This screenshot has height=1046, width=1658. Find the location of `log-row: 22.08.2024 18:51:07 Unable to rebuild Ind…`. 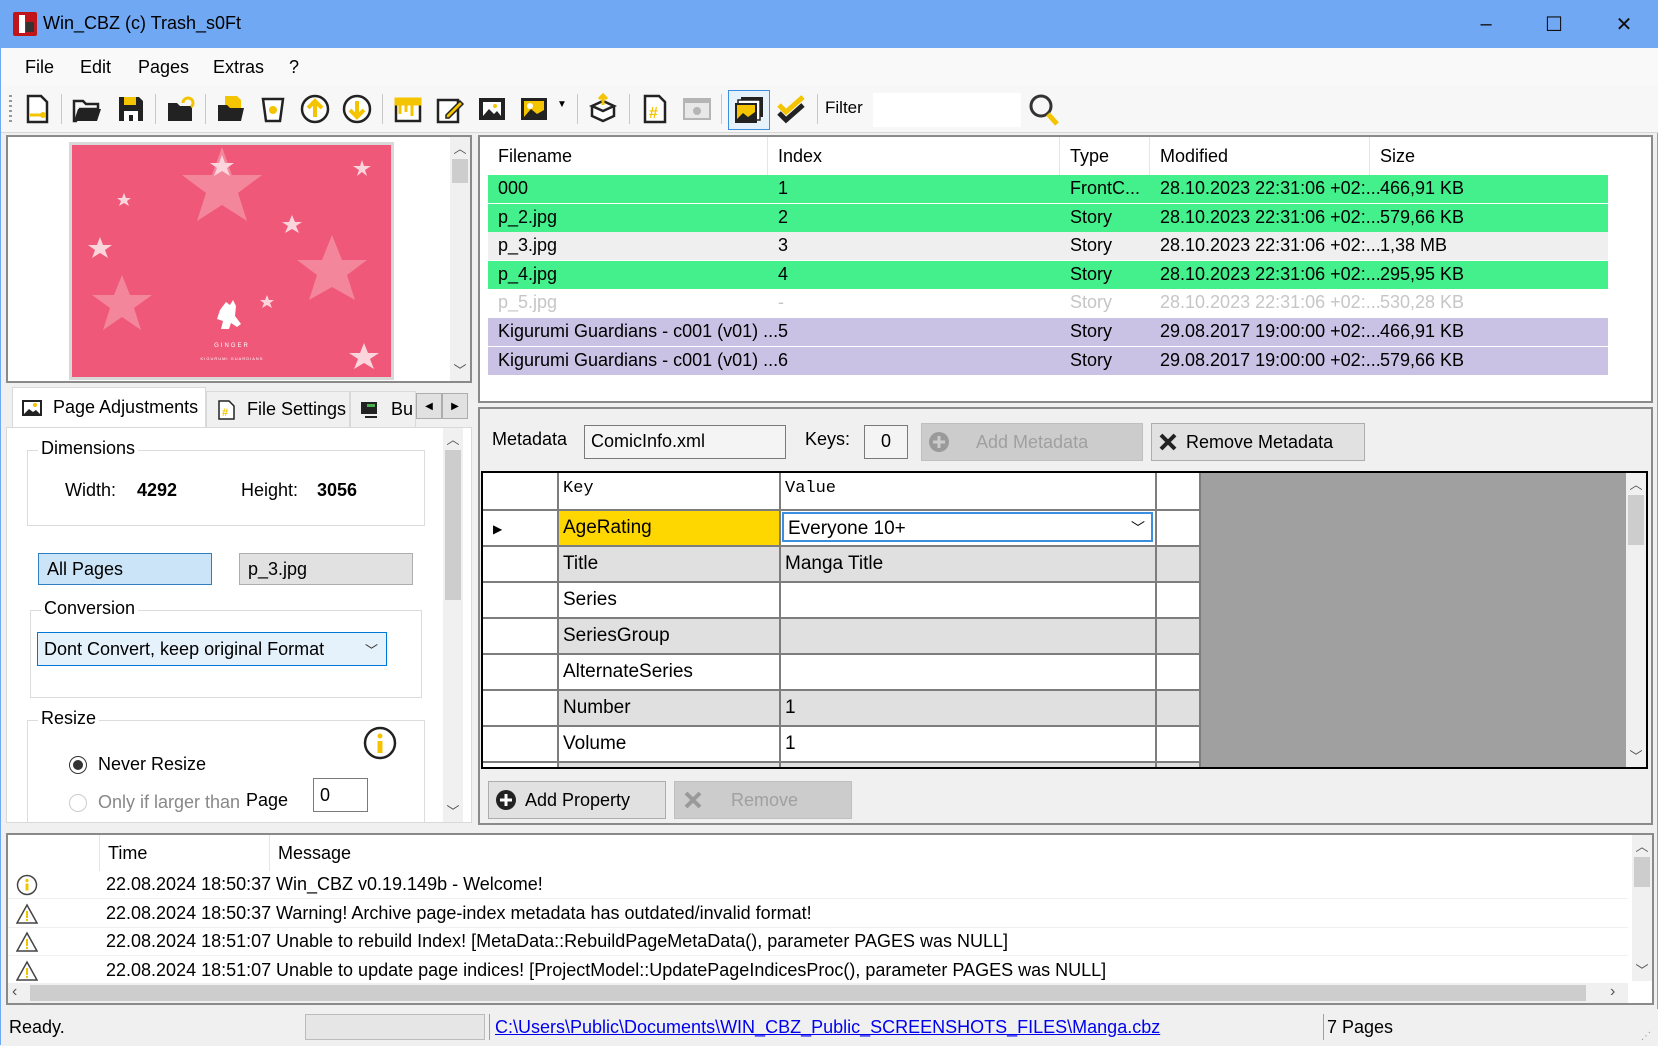

log-row: 22.08.2024 18:51:07 Unable to rebuild Ind… is located at coordinates (818, 942).